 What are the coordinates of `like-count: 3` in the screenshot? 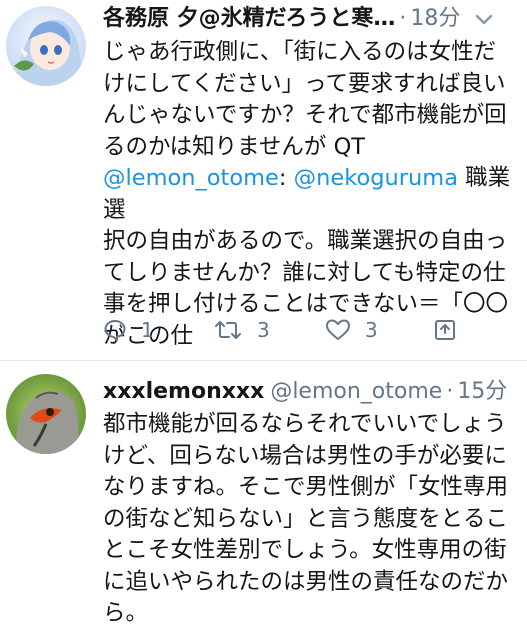 It's located at (371, 330).